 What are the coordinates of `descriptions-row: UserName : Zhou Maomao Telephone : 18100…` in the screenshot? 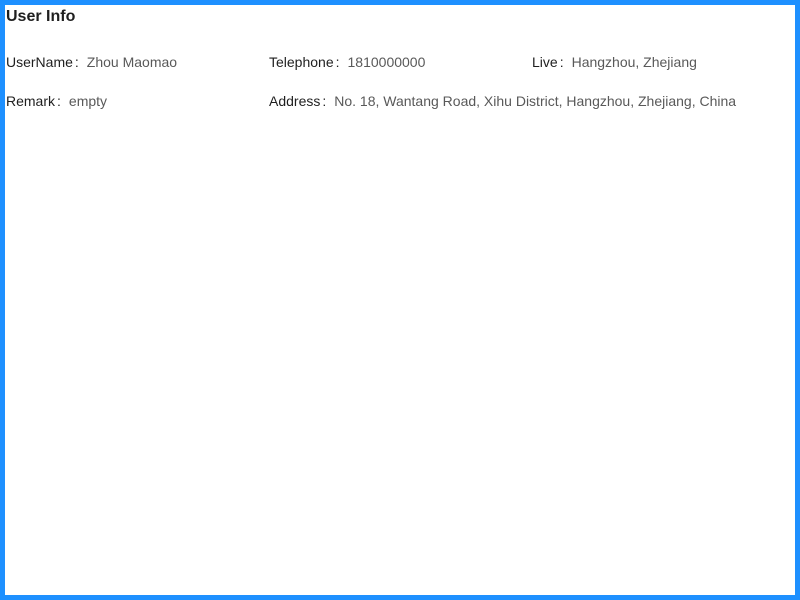 It's located at (401, 62).